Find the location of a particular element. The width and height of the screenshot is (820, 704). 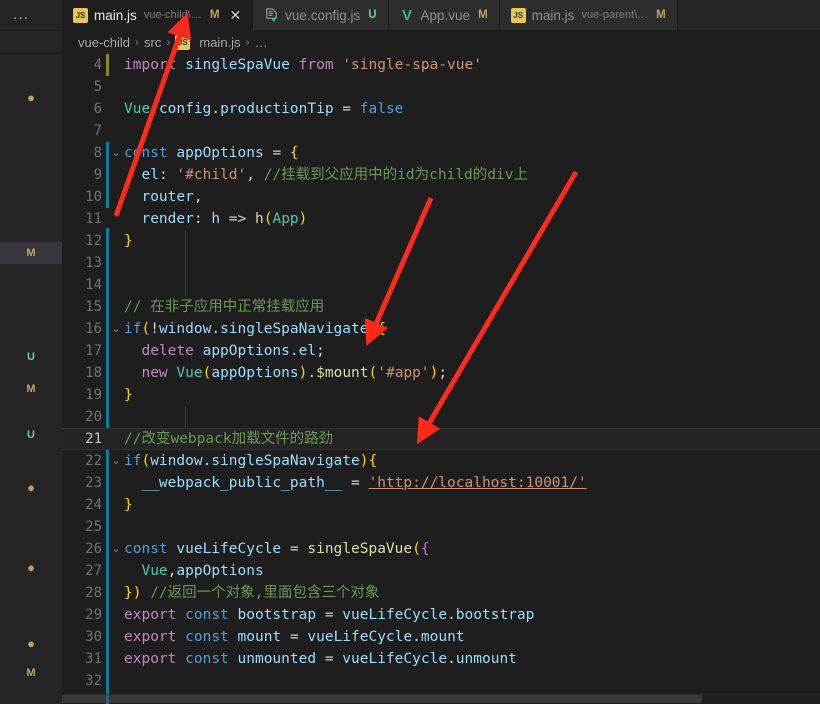

close-icon: ✕ is located at coordinates (235, 15).